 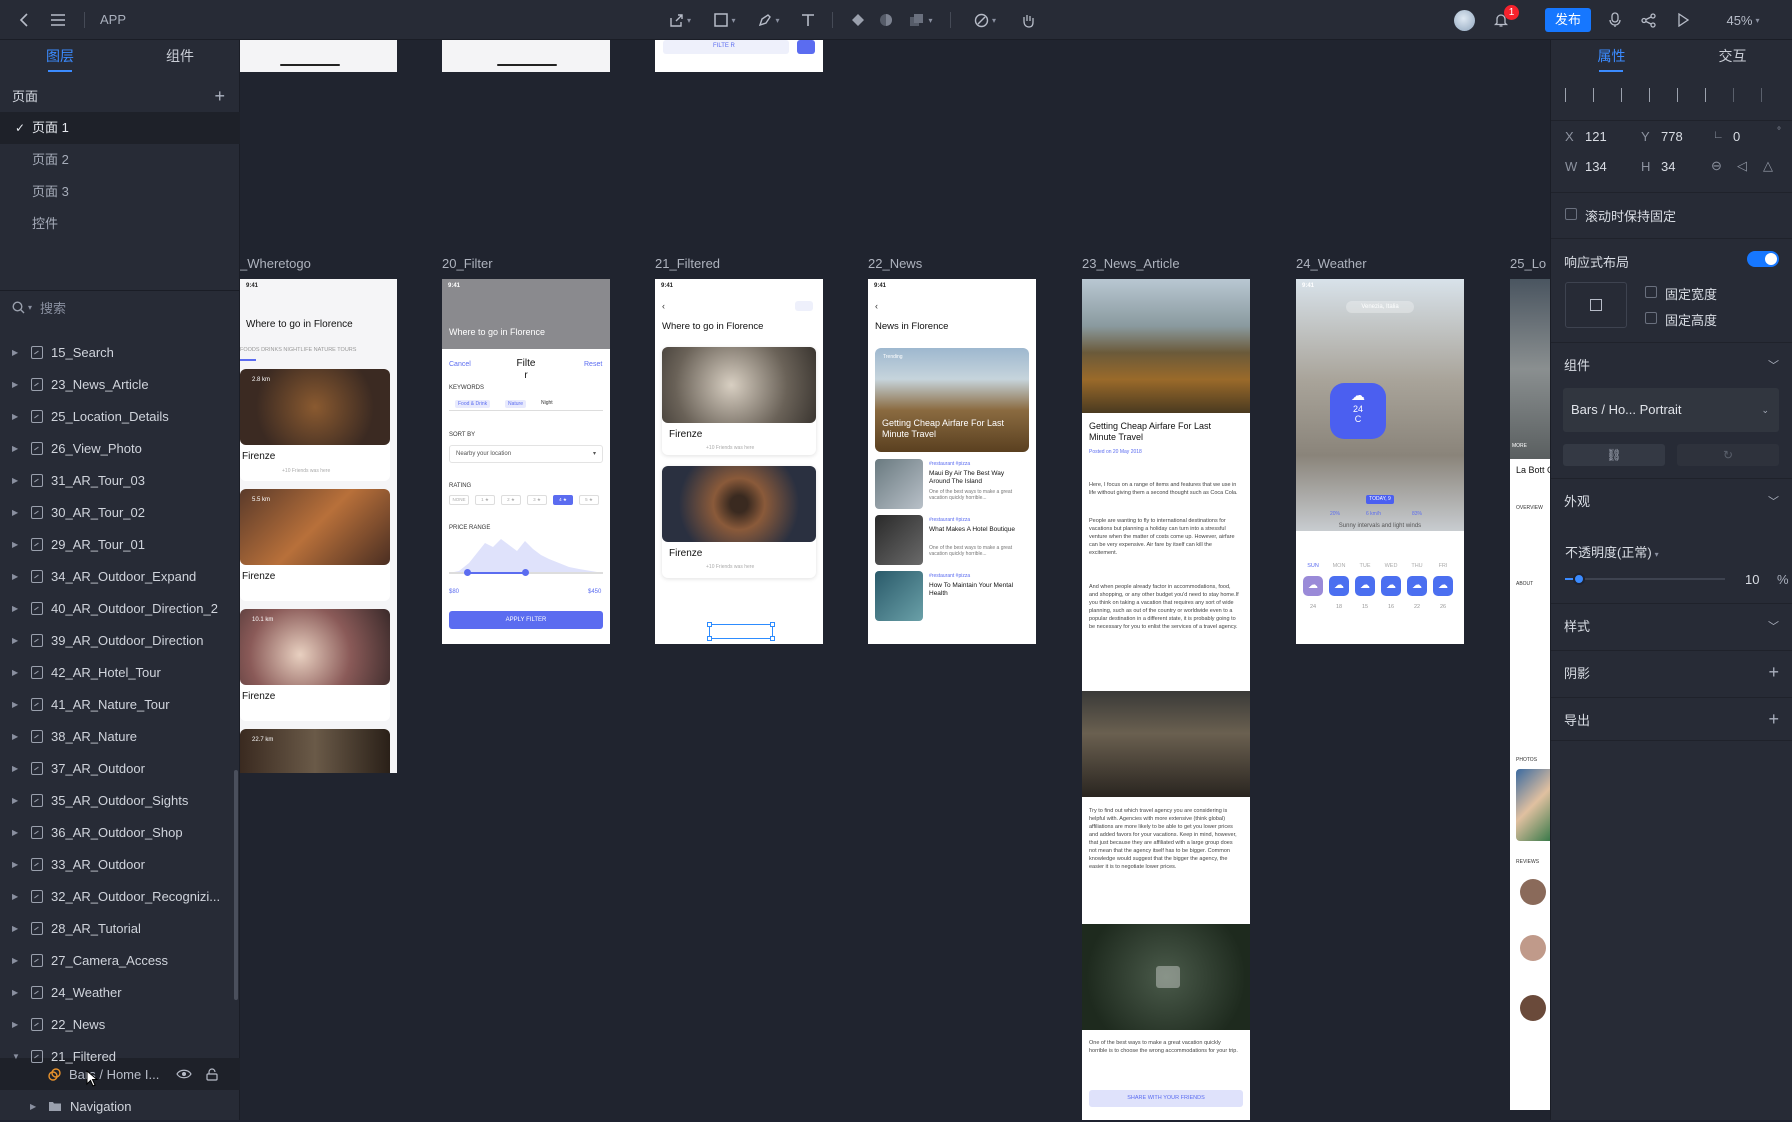 What do you see at coordinates (1728, 455) in the screenshot?
I see `reset-component-button: ↻` at bounding box center [1728, 455].